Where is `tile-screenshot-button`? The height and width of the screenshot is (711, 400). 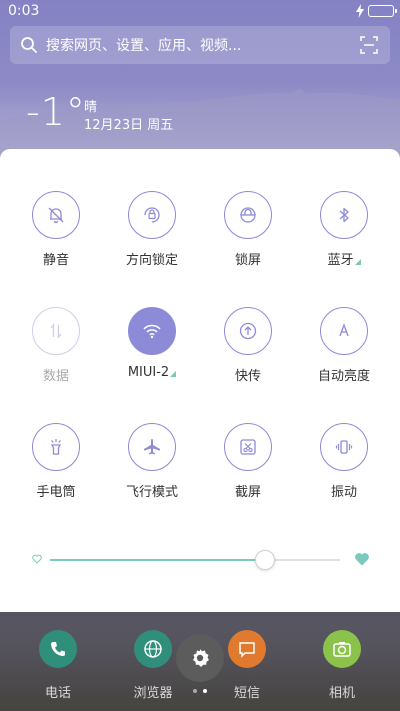 tile-screenshot-button is located at coordinates (248, 447).